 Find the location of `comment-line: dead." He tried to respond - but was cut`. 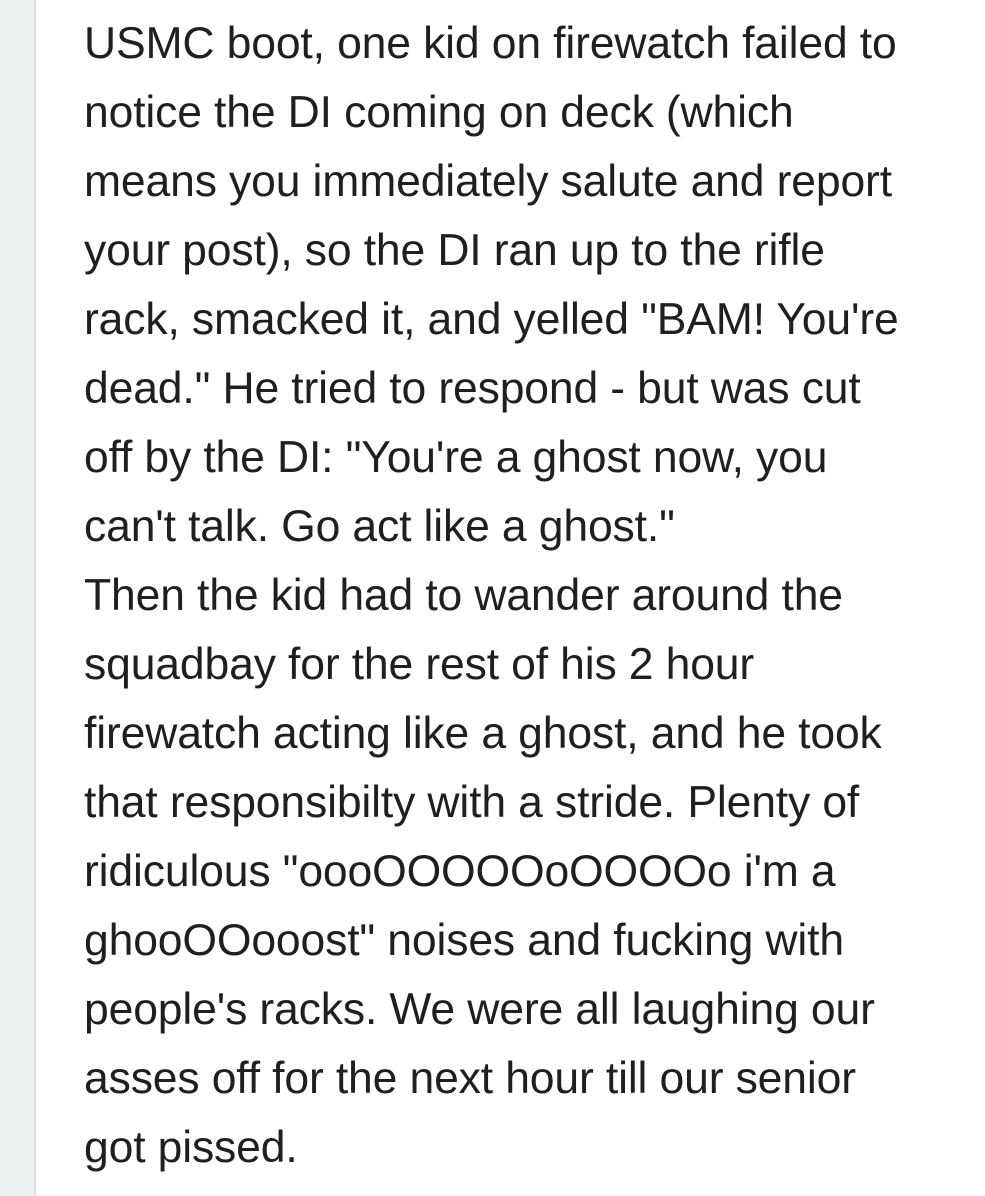

comment-line: dead." He tried to respond - but was cut is located at coordinates (472, 388).